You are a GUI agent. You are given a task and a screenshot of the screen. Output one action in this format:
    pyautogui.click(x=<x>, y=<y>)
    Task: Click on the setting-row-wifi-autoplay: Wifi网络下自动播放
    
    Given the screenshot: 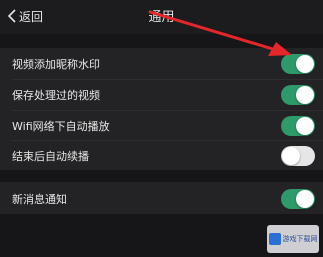 What is the action you would take?
    pyautogui.click(x=161, y=125)
    